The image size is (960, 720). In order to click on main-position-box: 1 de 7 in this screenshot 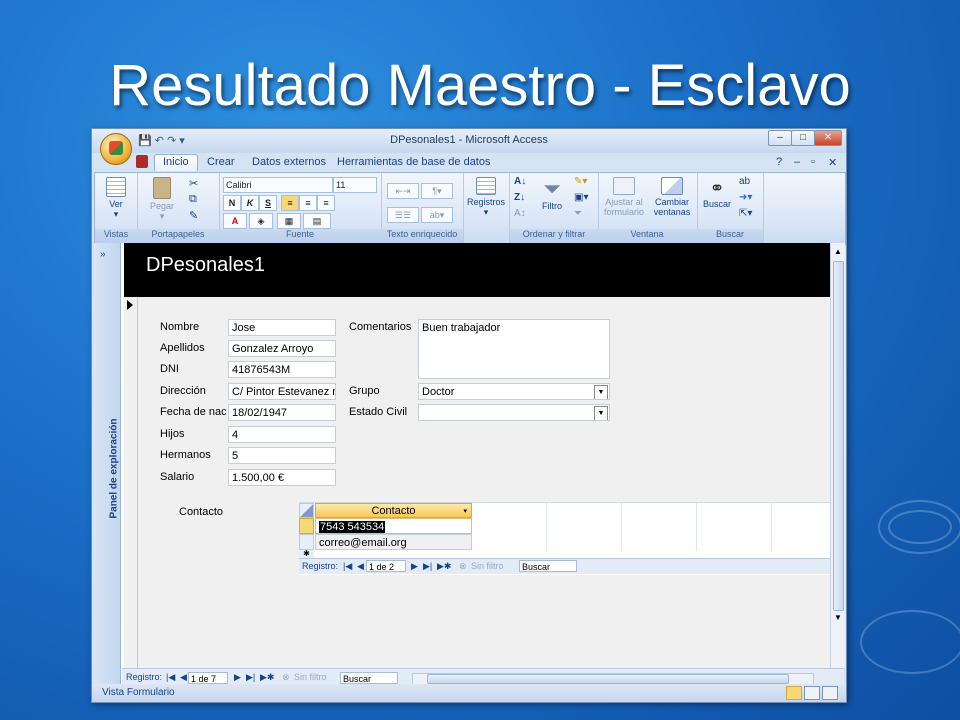, I will do `click(208, 678)`.